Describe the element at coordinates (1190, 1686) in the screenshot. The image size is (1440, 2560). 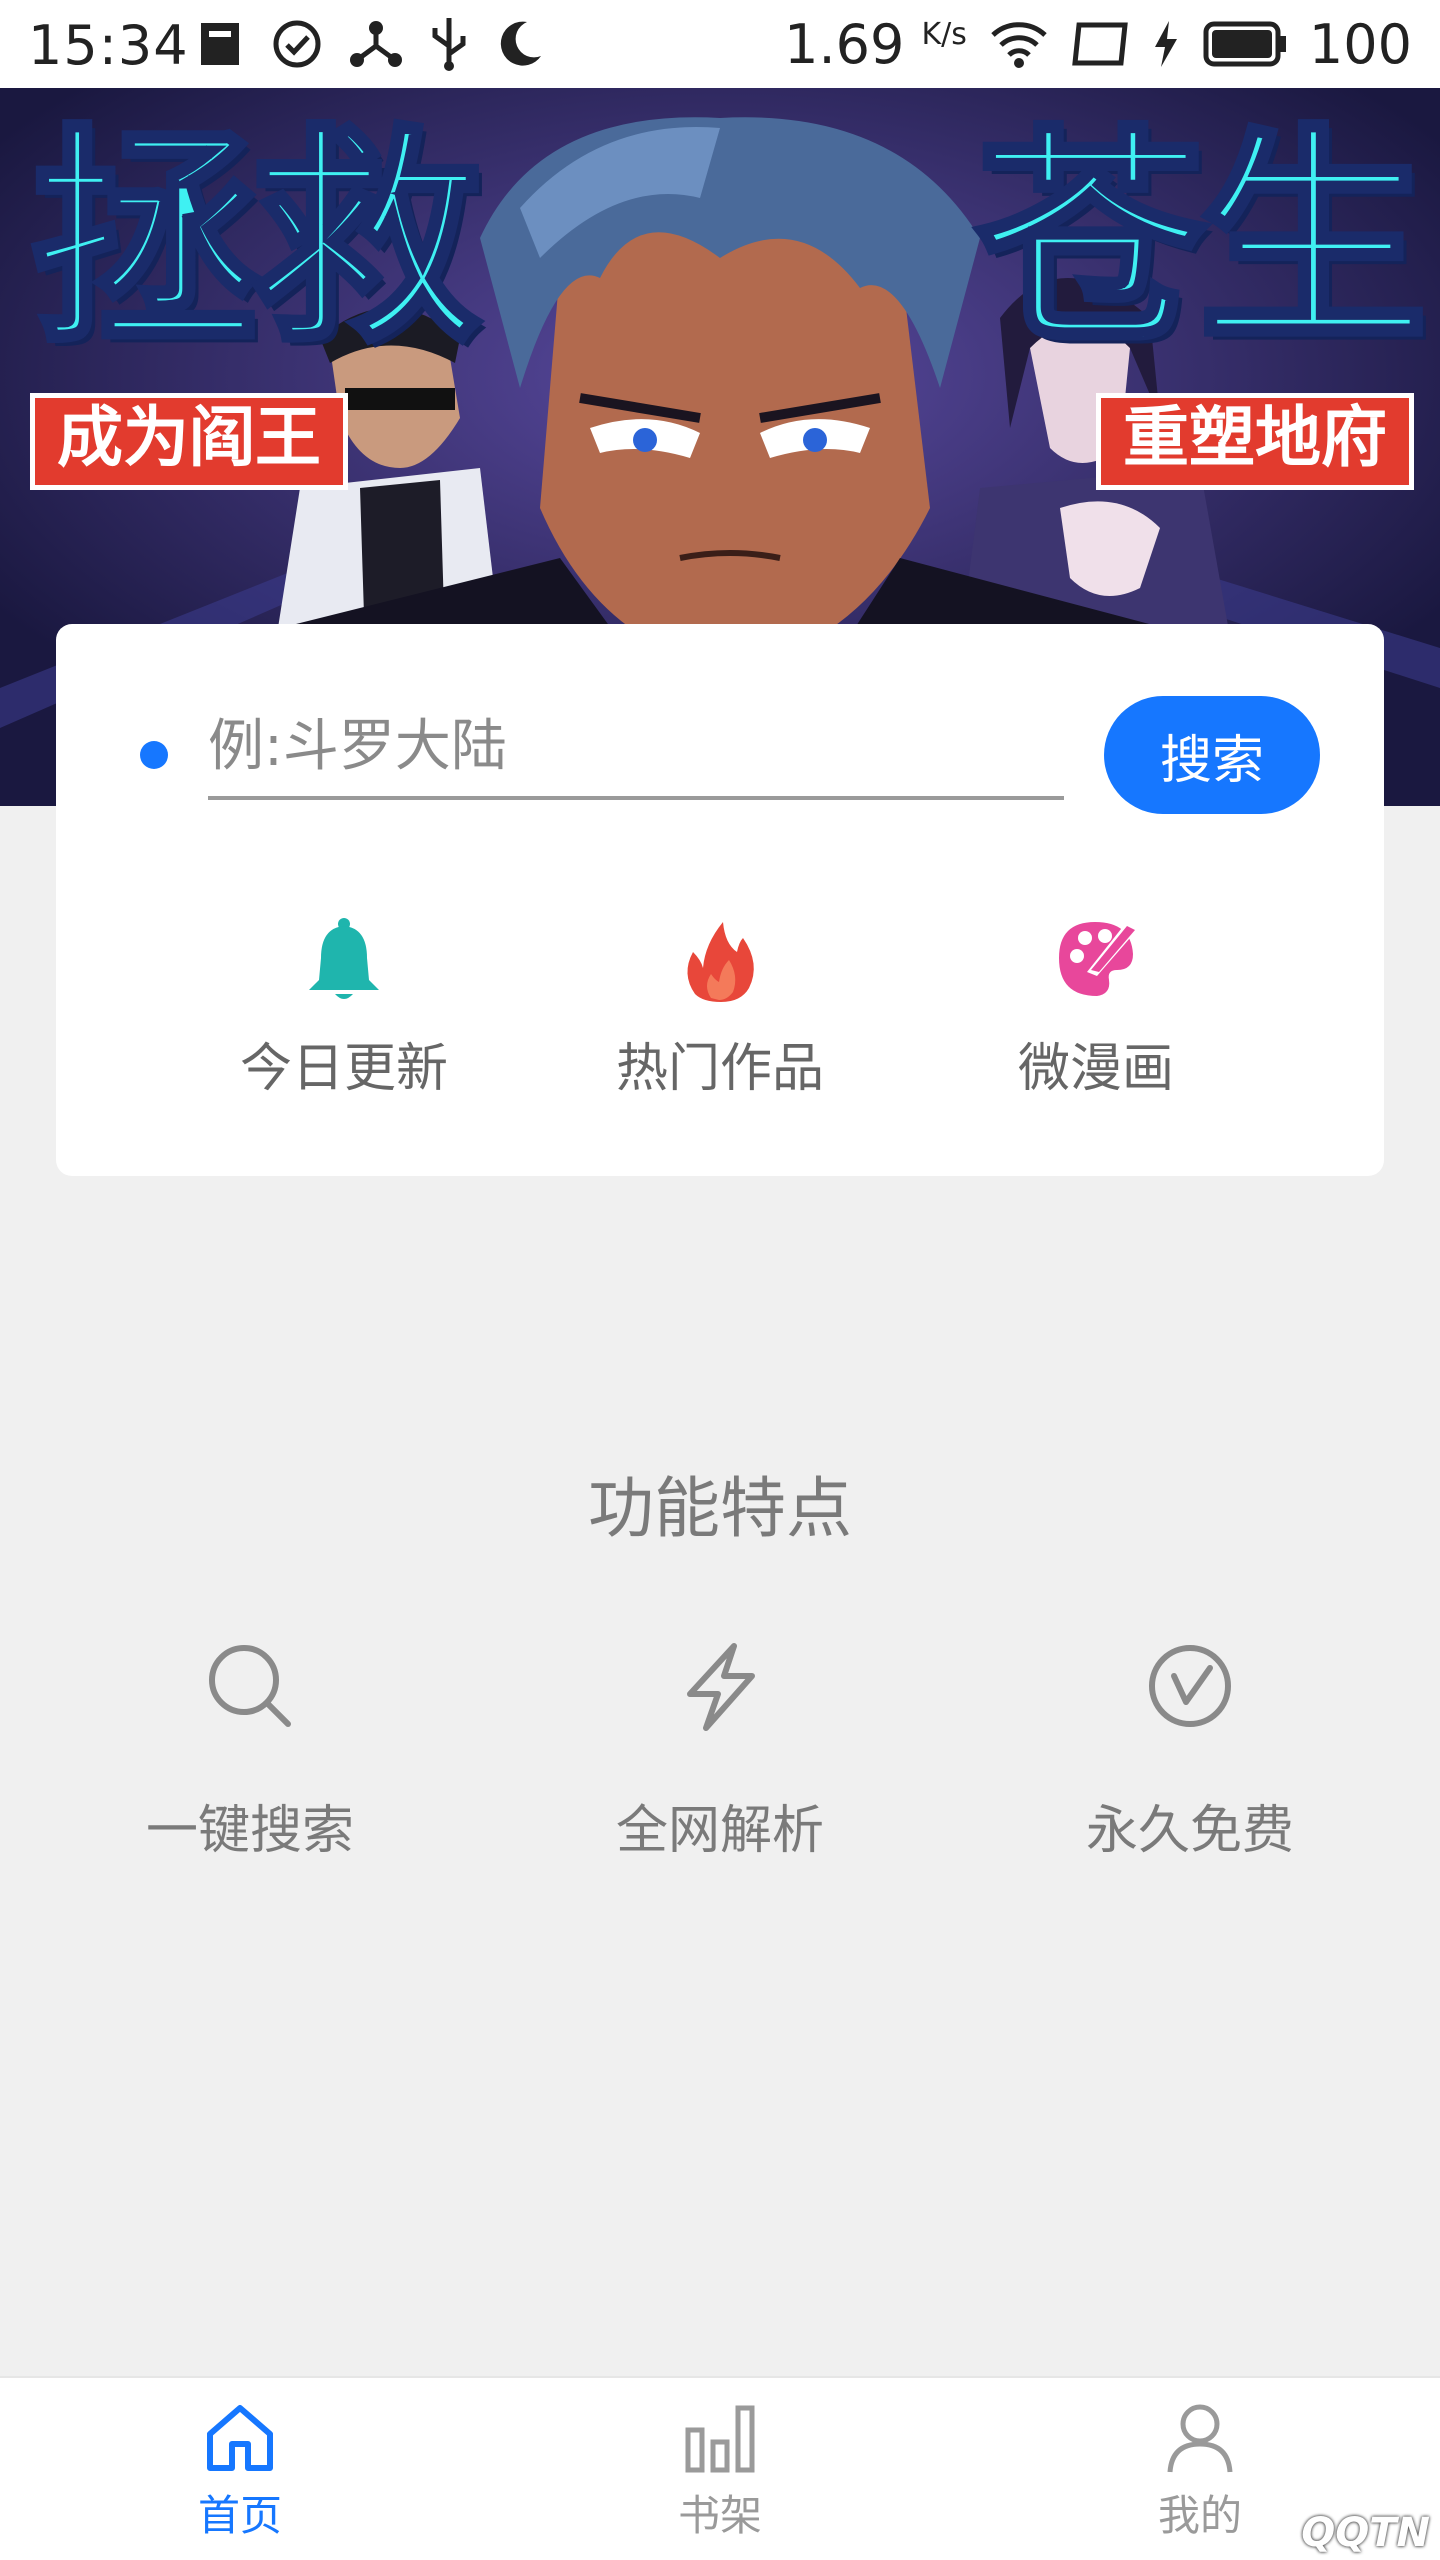
I see `clock-check-icon` at that location.